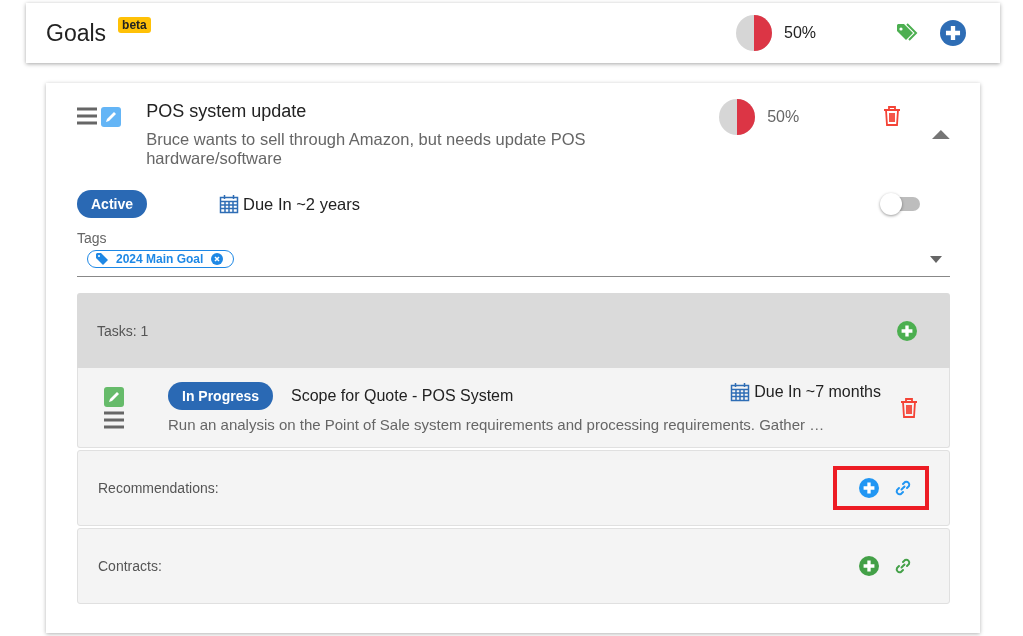  What do you see at coordinates (366, 149) in the screenshot?
I see `goal-description: Bruce wants to sell through Amazon, but needs update POS hardware/software` at bounding box center [366, 149].